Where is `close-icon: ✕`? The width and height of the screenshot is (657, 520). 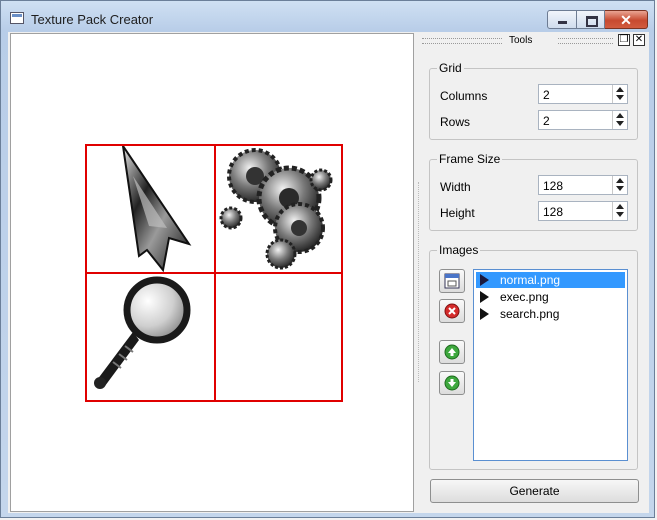
close-icon: ✕ is located at coordinates (626, 20).